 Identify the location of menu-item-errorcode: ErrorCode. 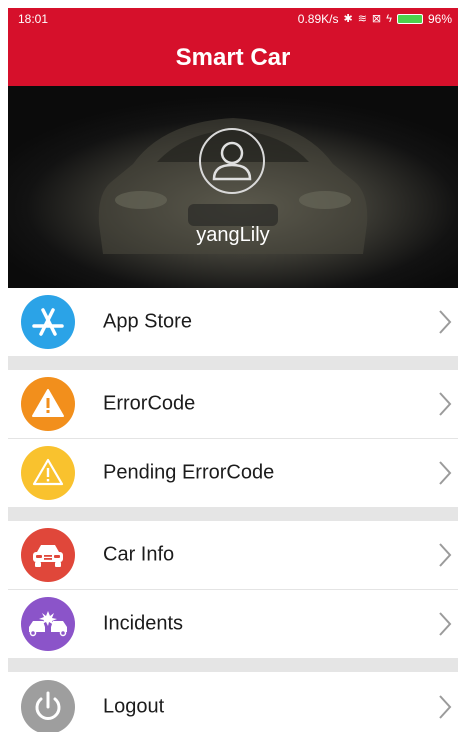
(233, 404).